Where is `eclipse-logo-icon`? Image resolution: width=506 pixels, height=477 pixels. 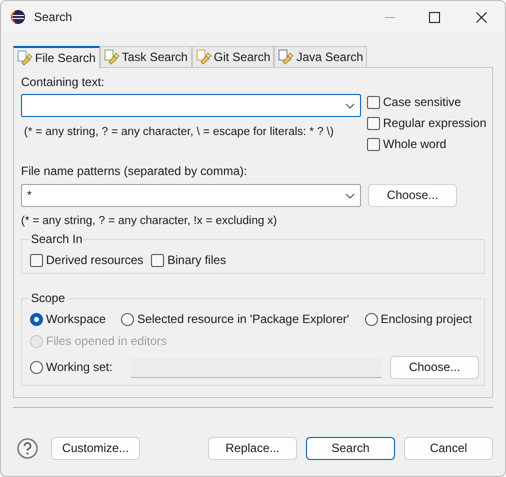 eclipse-logo-icon is located at coordinates (18, 17).